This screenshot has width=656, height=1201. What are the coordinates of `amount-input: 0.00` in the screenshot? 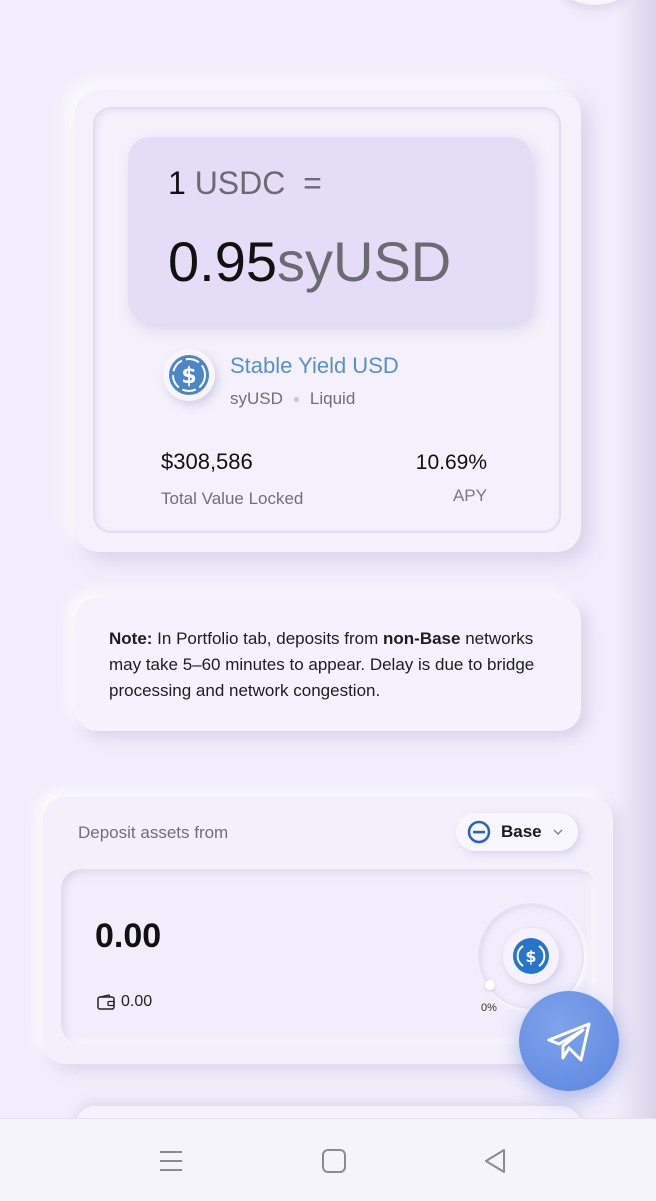 It's located at (128, 936).